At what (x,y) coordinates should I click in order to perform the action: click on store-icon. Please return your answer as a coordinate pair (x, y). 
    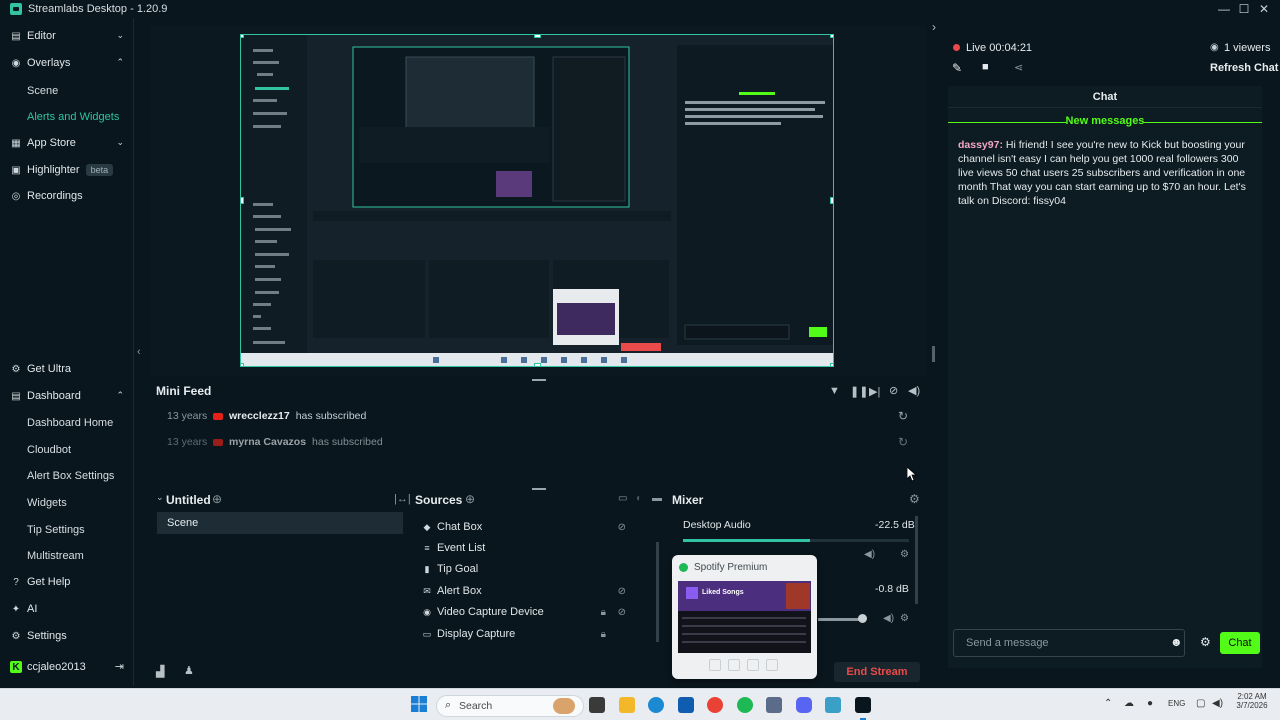
    Looking at the image, I should click on (686, 705).